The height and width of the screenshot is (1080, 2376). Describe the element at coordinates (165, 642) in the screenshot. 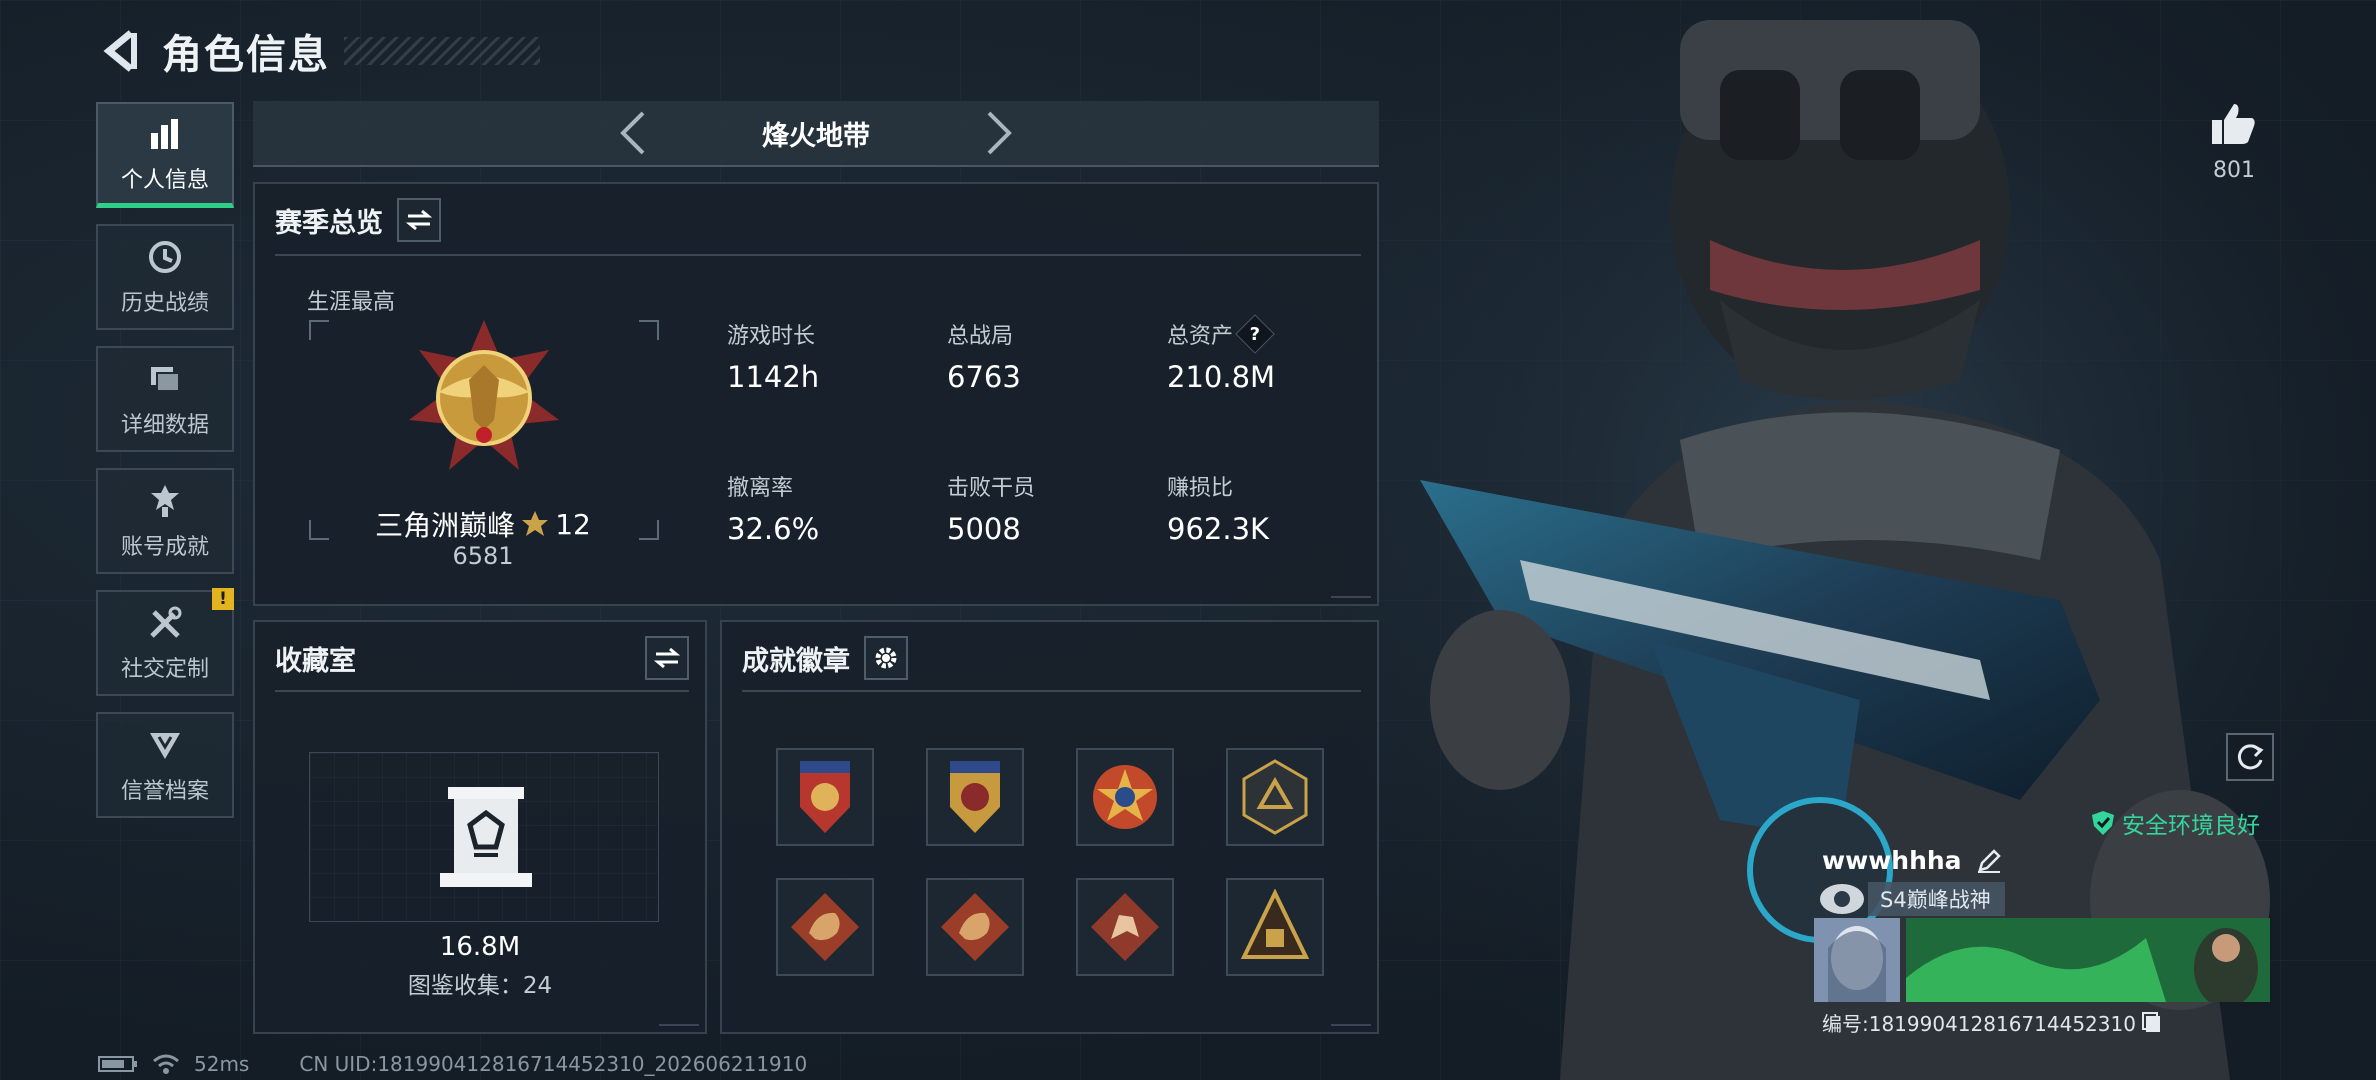

I see `nav-item-social-custom: 社交定制 !` at that location.